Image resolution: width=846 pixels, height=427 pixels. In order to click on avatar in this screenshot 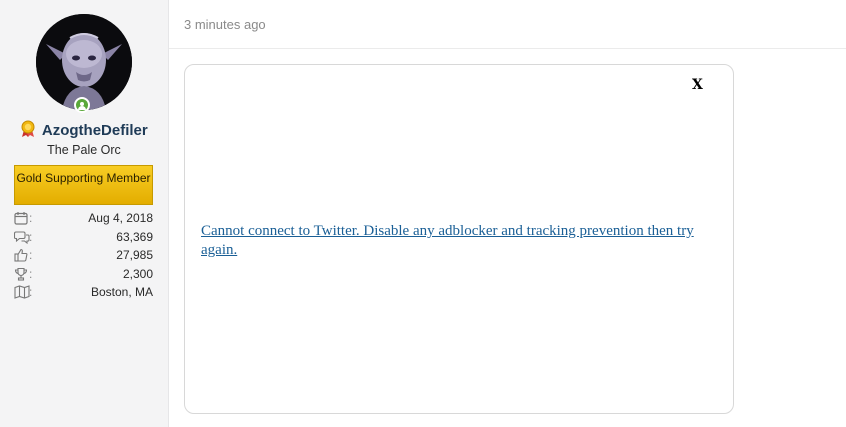, I will do `click(84, 62)`.